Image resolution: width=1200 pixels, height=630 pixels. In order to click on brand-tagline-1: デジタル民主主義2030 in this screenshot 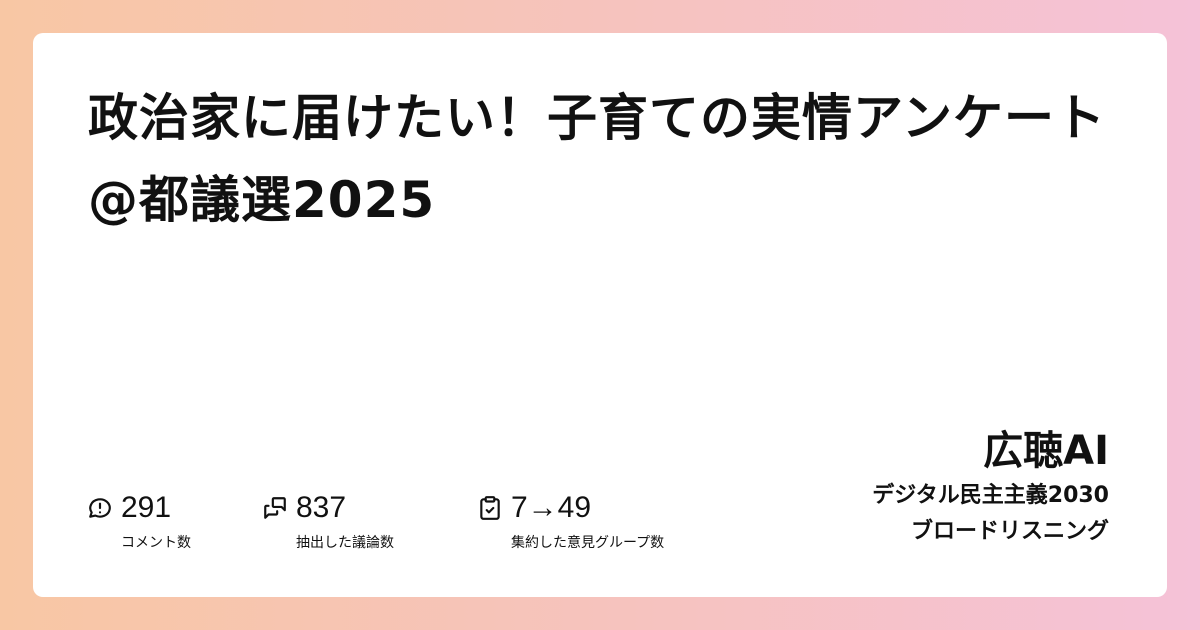, I will do `click(990, 495)`.